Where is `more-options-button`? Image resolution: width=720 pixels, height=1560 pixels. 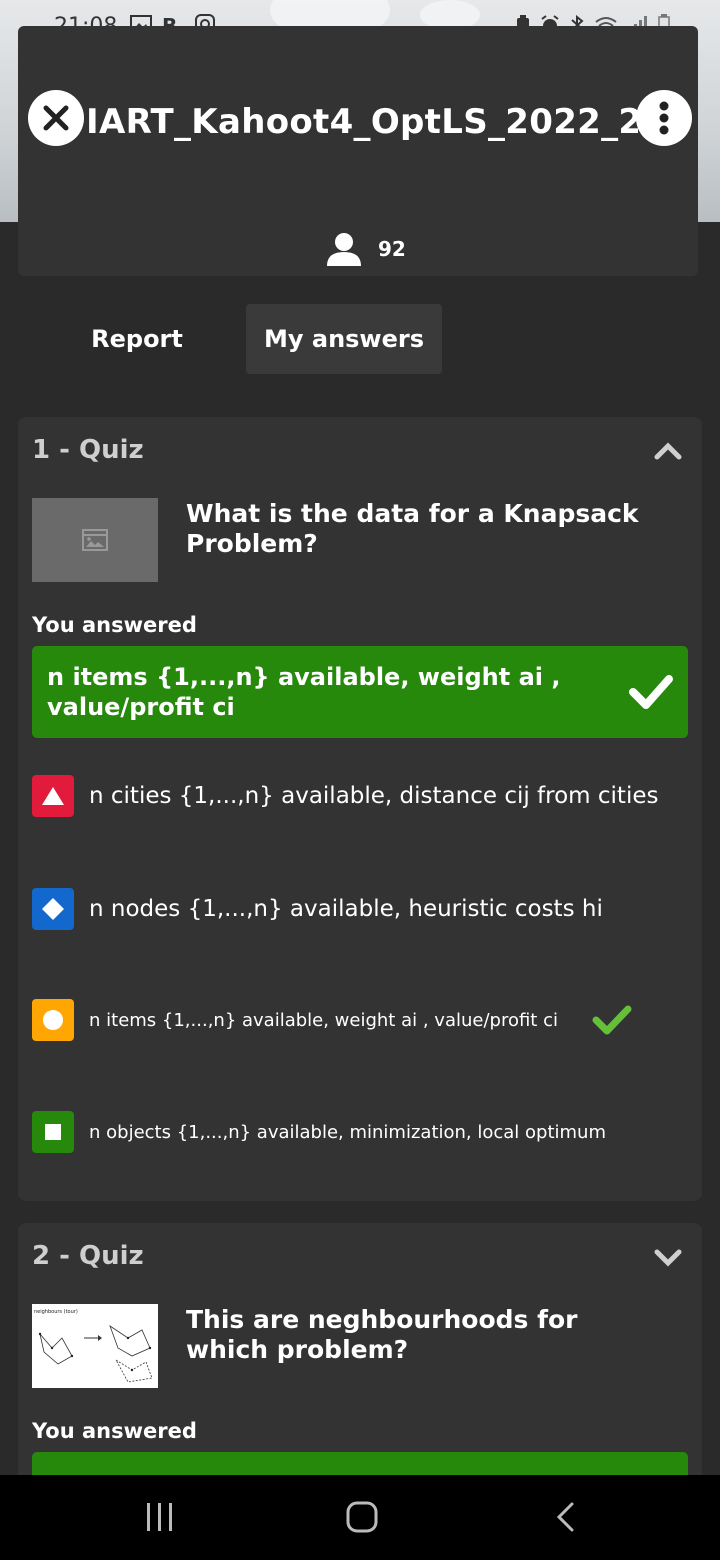
more-options-button is located at coordinates (664, 118).